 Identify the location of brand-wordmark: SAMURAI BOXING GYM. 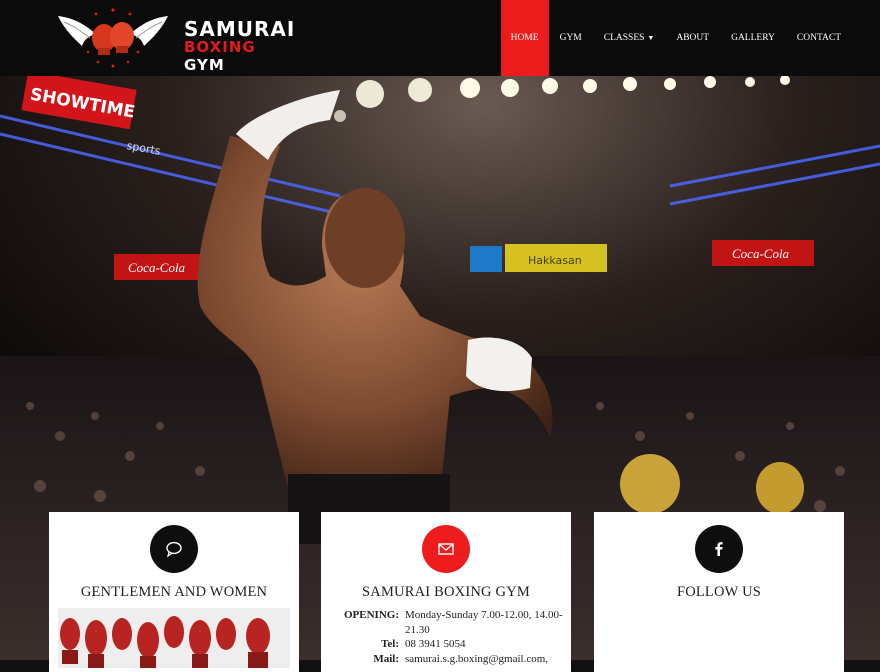
(240, 45).